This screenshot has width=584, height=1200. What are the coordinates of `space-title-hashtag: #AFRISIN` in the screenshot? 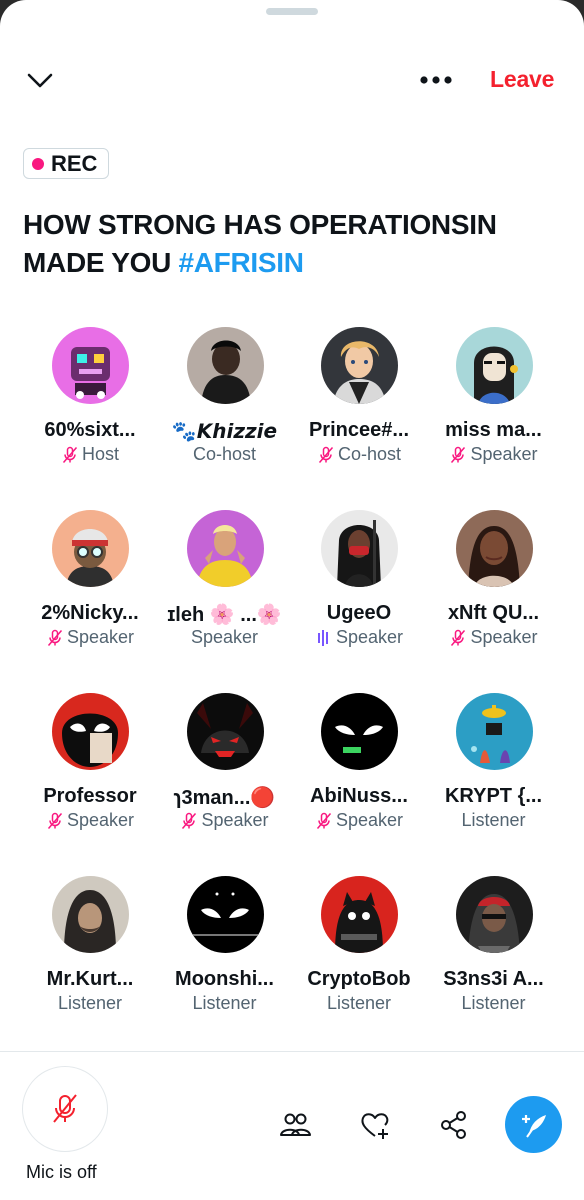 It's located at (240, 262).